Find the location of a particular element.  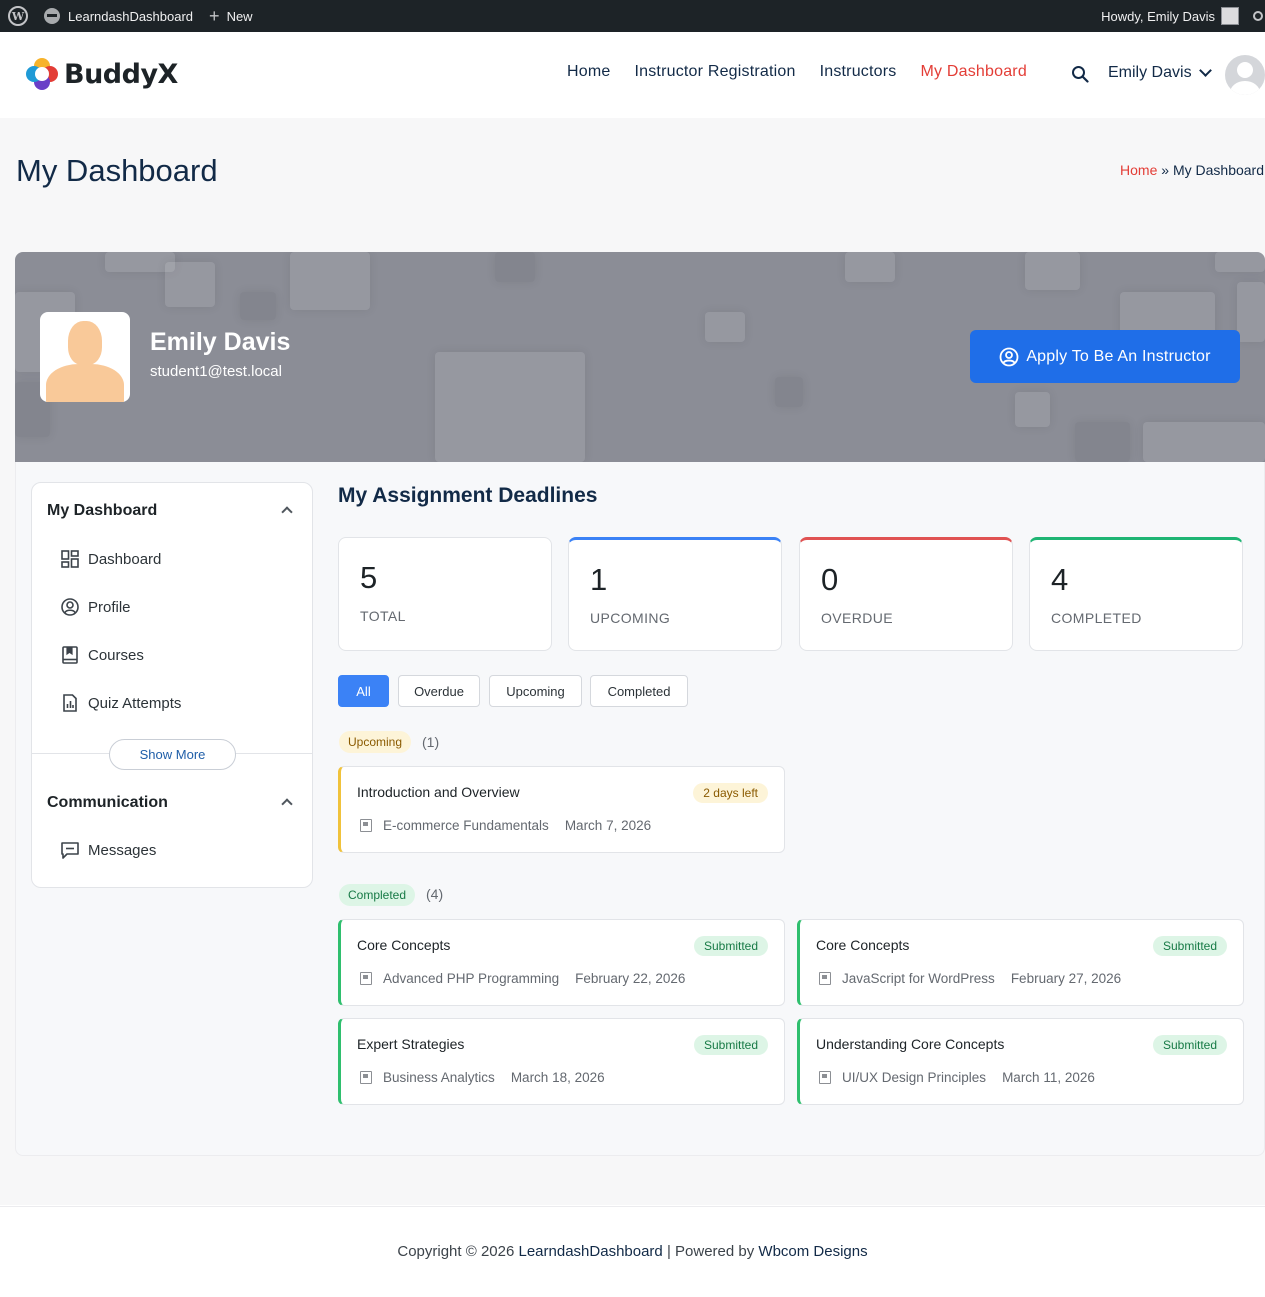

howdy-user-link: Howdy, Emily Davis is located at coordinates (1158, 16).